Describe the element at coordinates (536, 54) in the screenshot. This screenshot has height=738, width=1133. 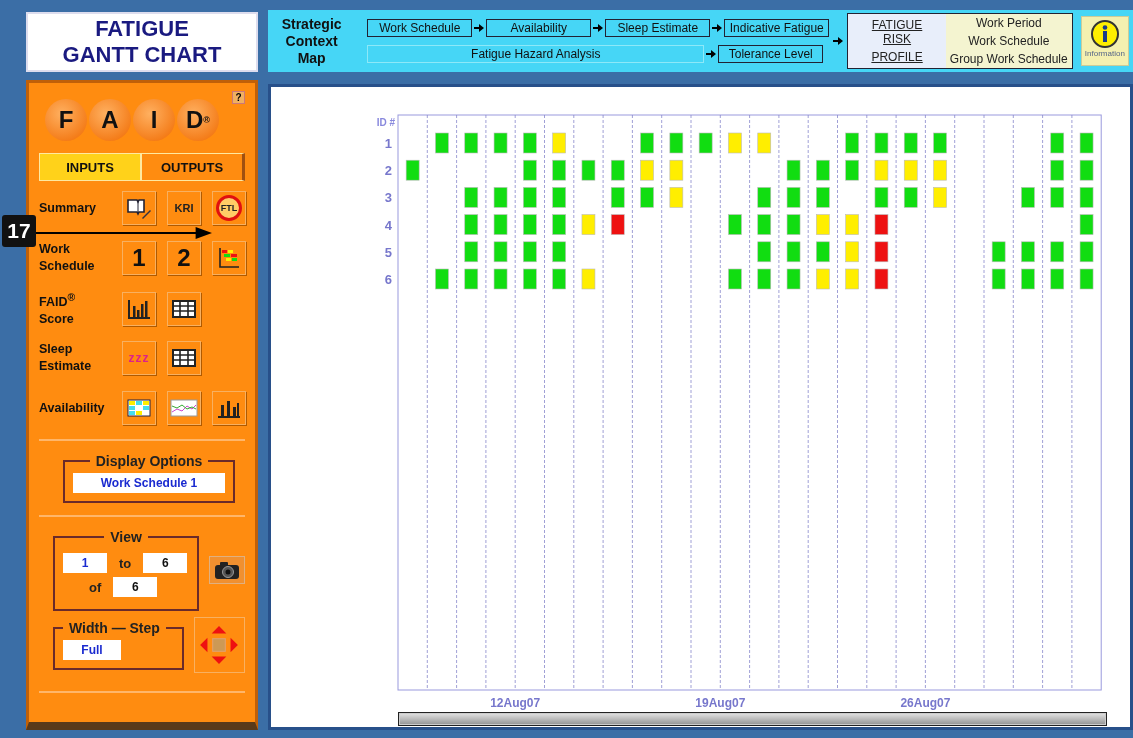
I see `flow-step-button: Fatigue Hazard Analysis` at that location.